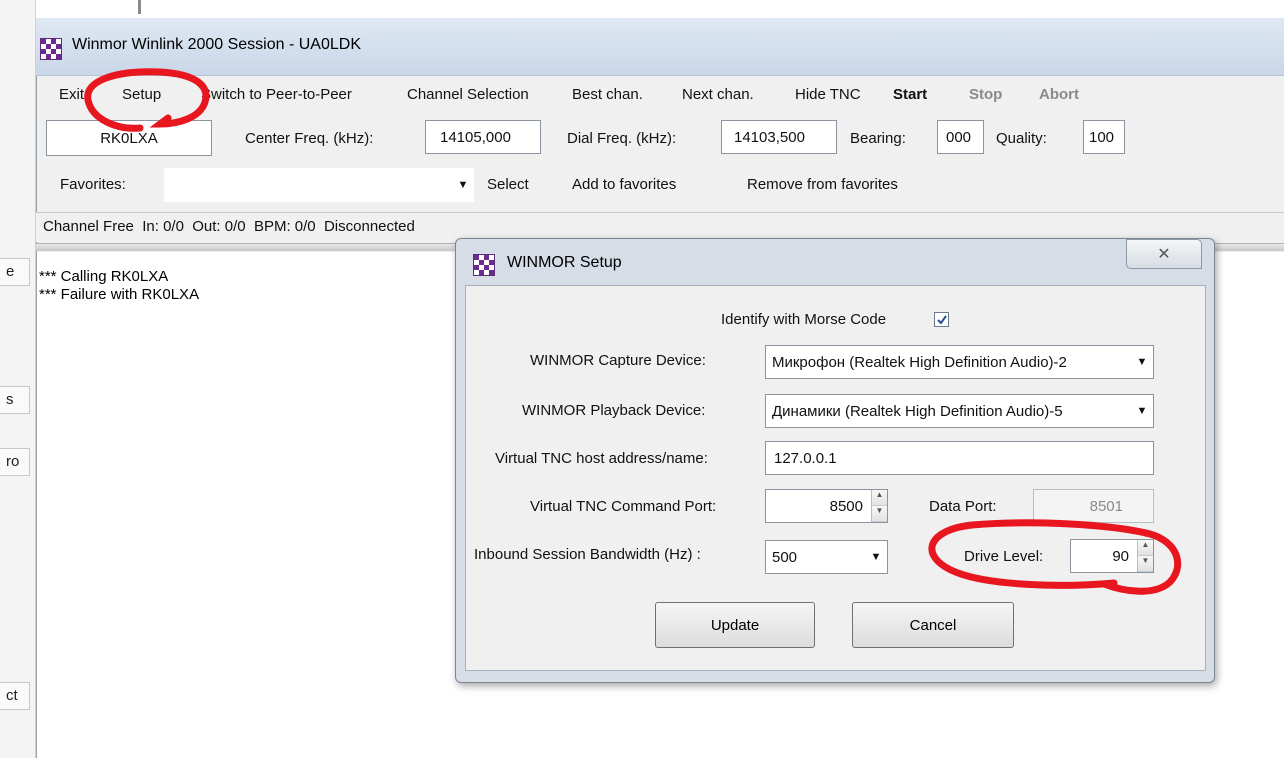 The image size is (1284, 758). Describe the element at coordinates (147, 100) in the screenshot. I see `setup-highlight-circle` at that location.